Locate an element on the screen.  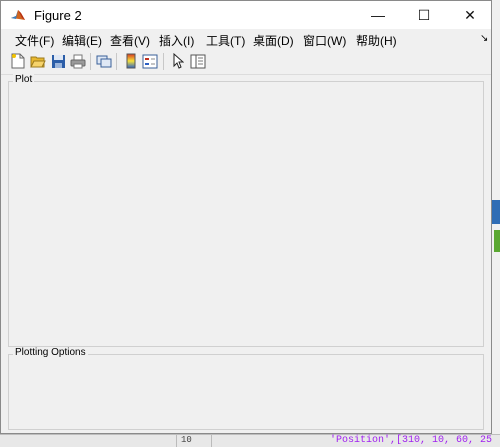
plotting-options-title: Plotting Options is located at coordinates (50, 352).